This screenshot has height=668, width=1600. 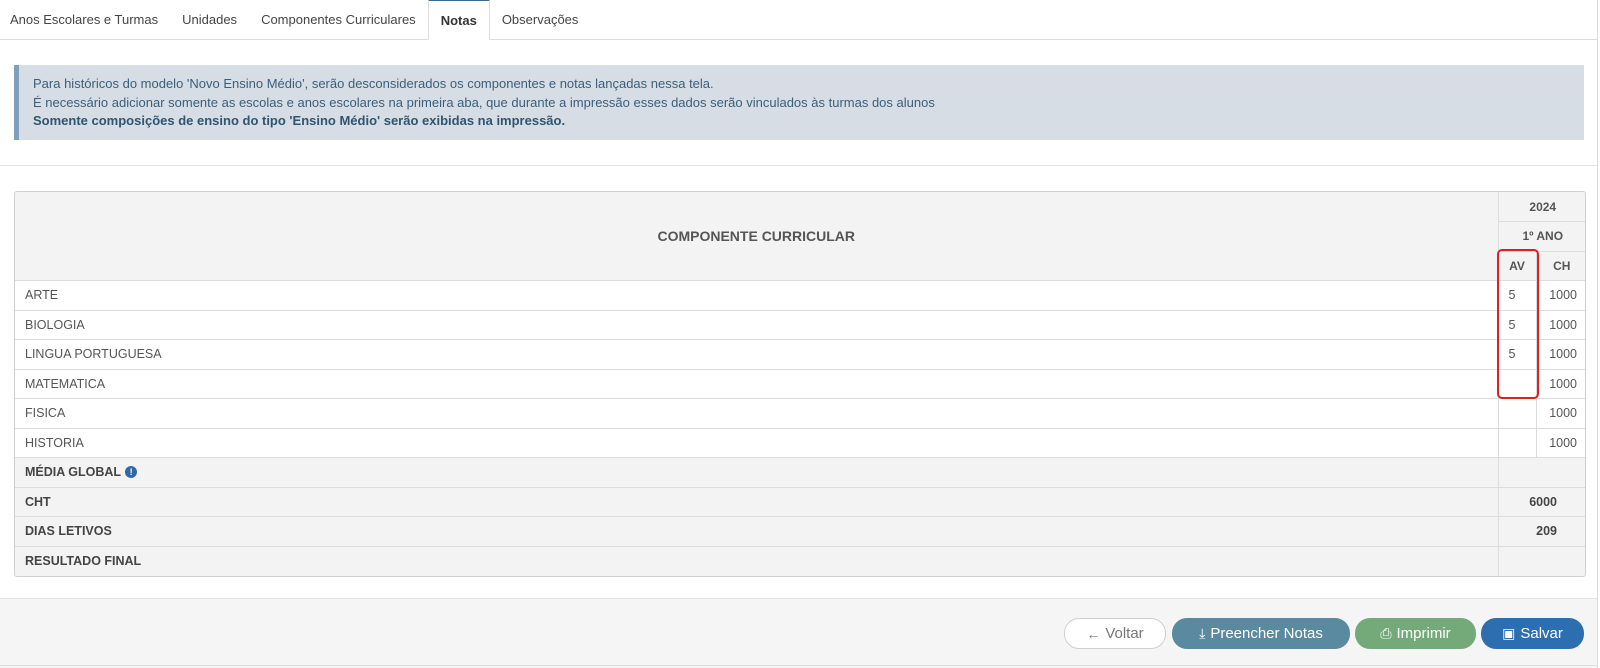 What do you see at coordinates (1266, 633) in the screenshot?
I see `preencher-notas-label: Preencher Notas` at bounding box center [1266, 633].